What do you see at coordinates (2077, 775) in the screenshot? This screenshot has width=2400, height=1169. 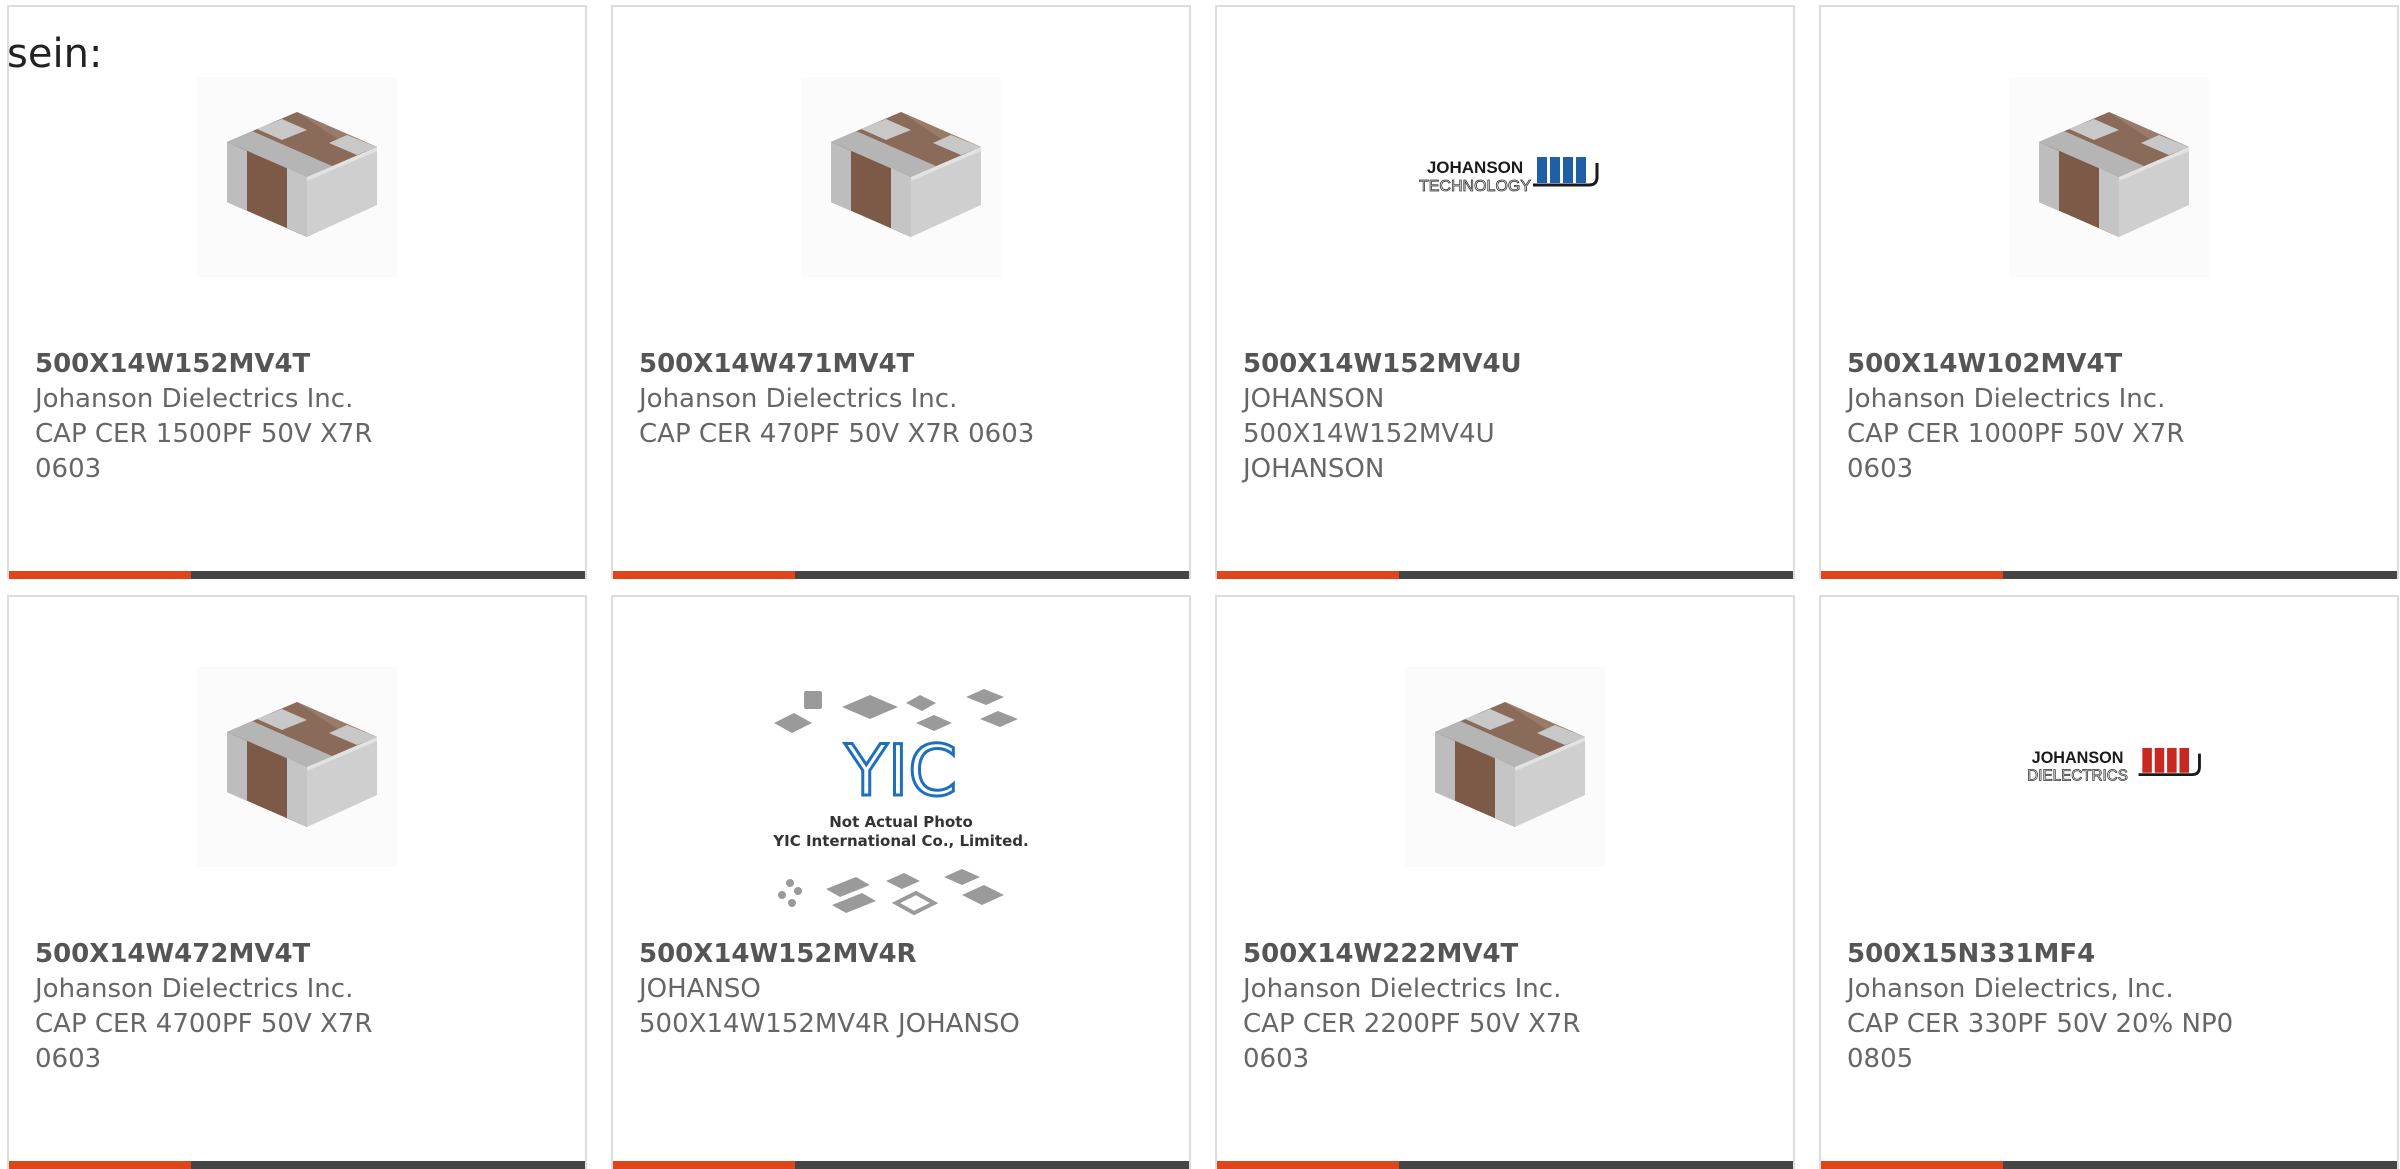 I see `logo-line2: DIELECTRICS` at bounding box center [2077, 775].